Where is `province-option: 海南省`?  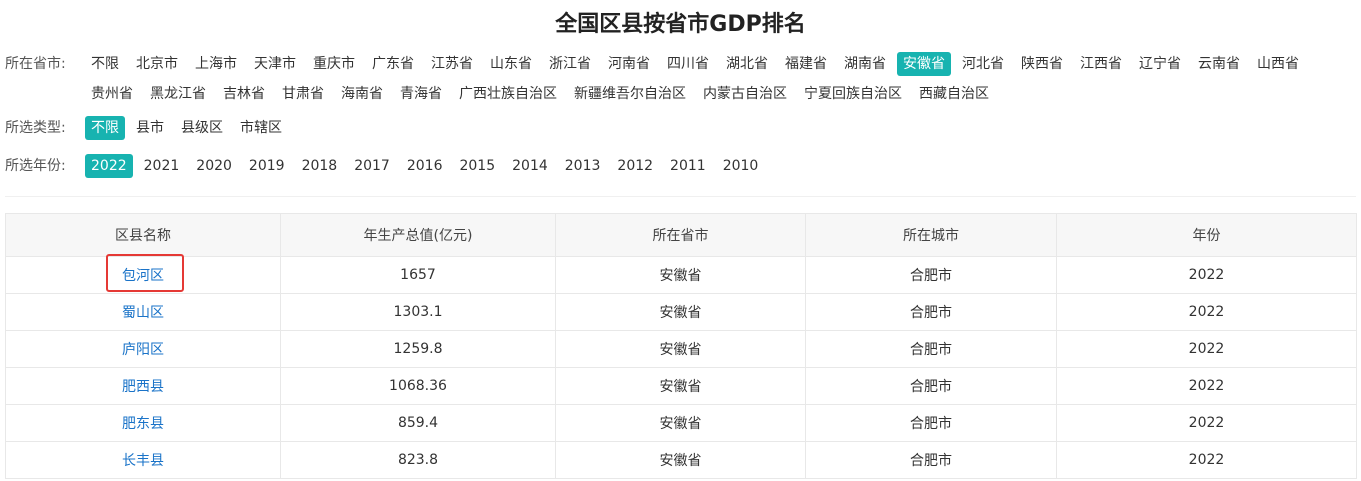 province-option: 海南省 is located at coordinates (362, 94).